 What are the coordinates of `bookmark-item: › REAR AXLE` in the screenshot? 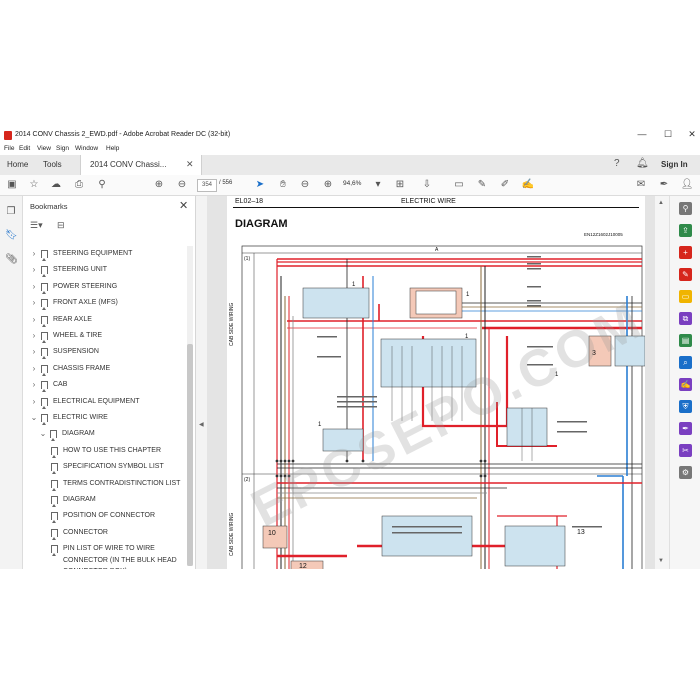 It's located at (106, 320).